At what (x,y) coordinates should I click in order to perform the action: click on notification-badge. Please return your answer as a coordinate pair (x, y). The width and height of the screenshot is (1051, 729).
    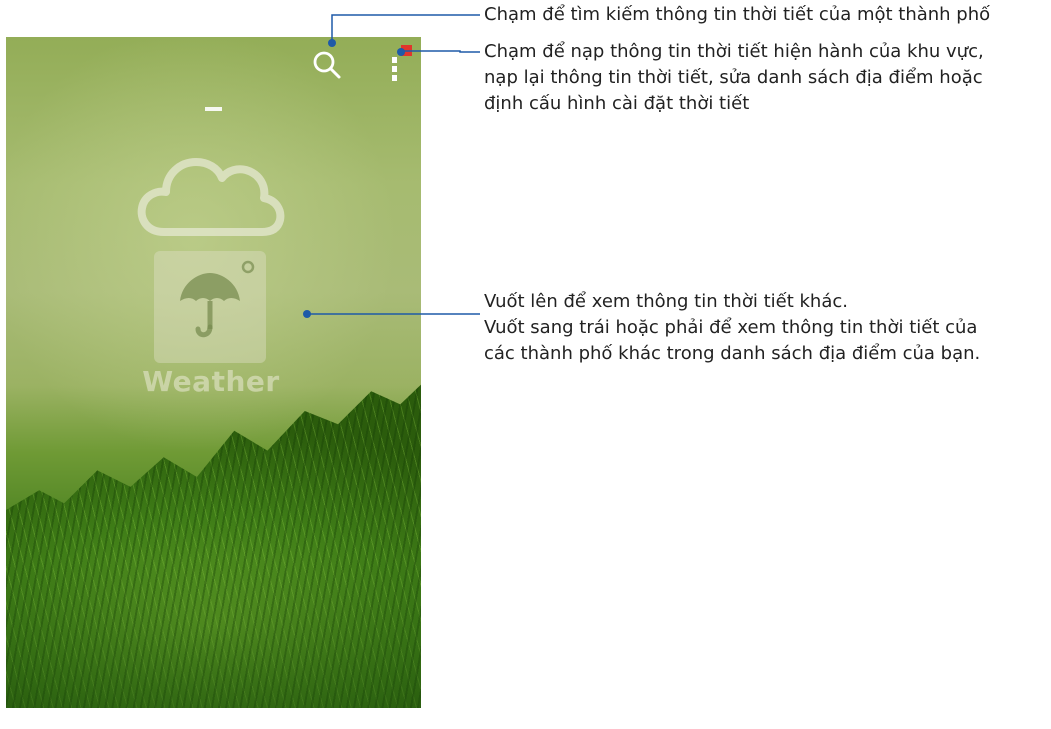
    Looking at the image, I should click on (406, 50).